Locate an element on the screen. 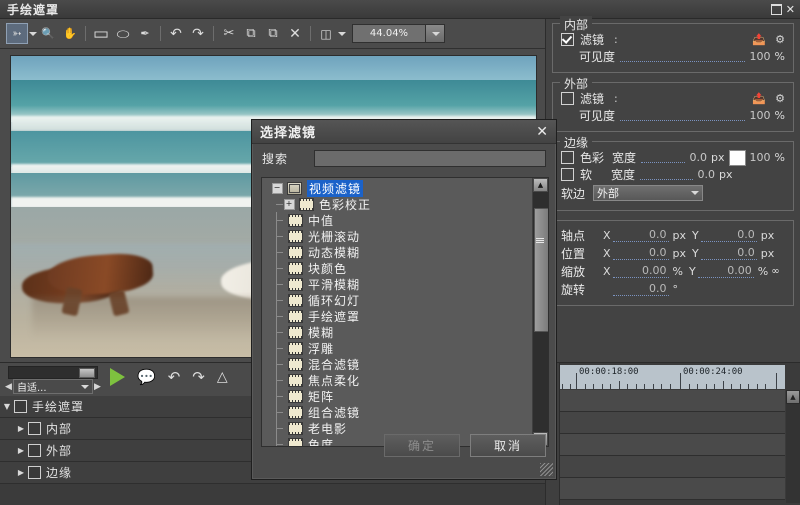 The height and width of the screenshot is (505, 800). edge-soft-width-label: 宽度 is located at coordinates (623, 175).